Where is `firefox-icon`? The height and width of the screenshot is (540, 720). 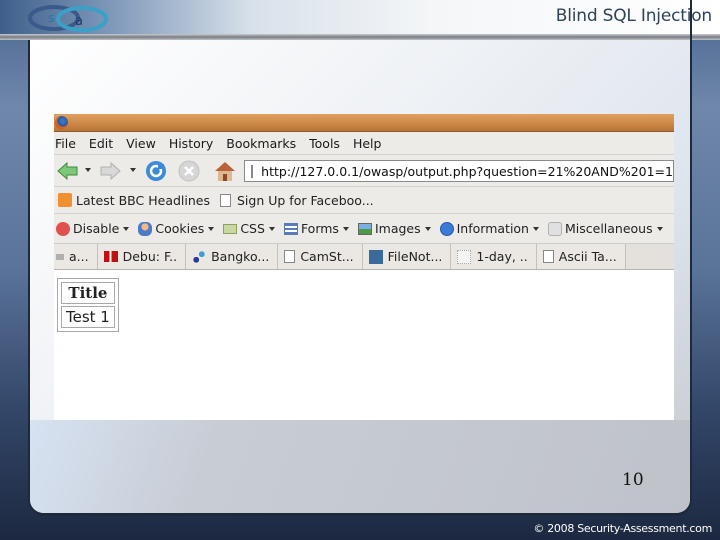
firefox-icon is located at coordinates (61, 122).